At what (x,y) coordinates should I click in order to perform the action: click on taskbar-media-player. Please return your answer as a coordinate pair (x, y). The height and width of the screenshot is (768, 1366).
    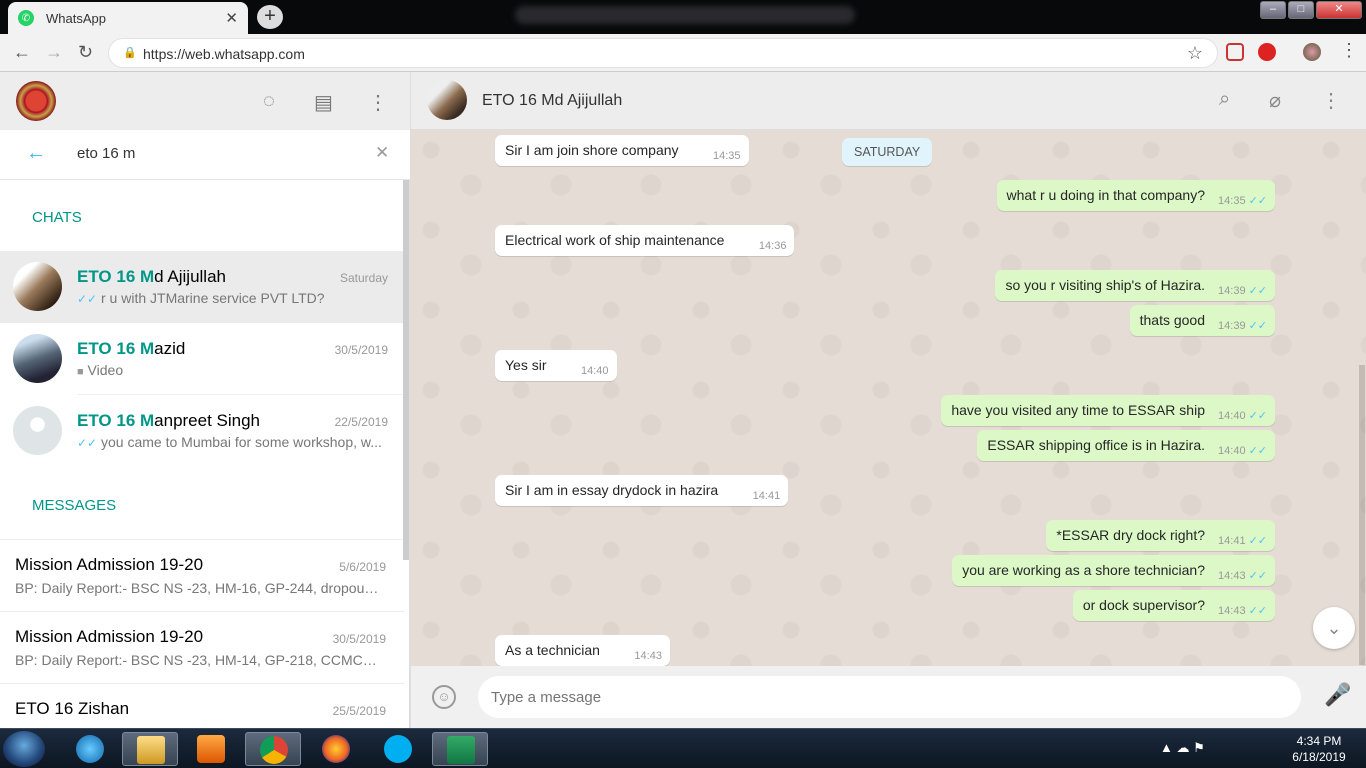
    Looking at the image, I should click on (211, 749).